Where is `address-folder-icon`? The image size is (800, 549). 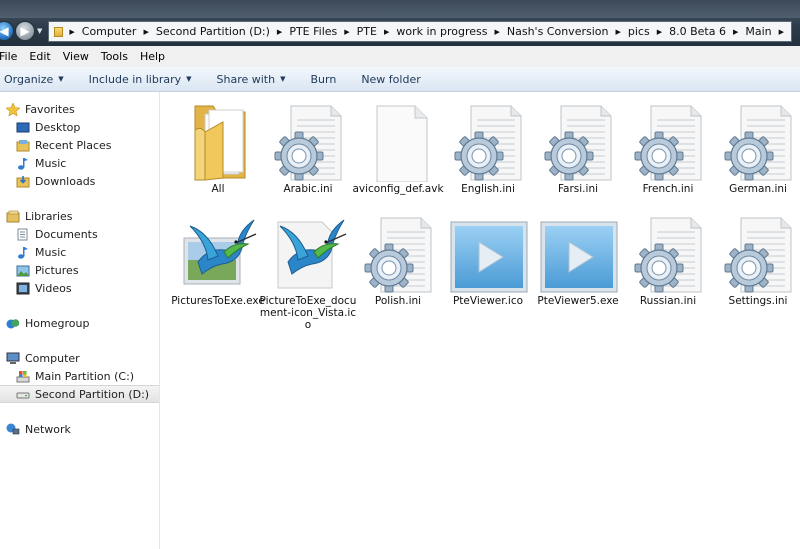
address-folder-icon is located at coordinates (59, 31).